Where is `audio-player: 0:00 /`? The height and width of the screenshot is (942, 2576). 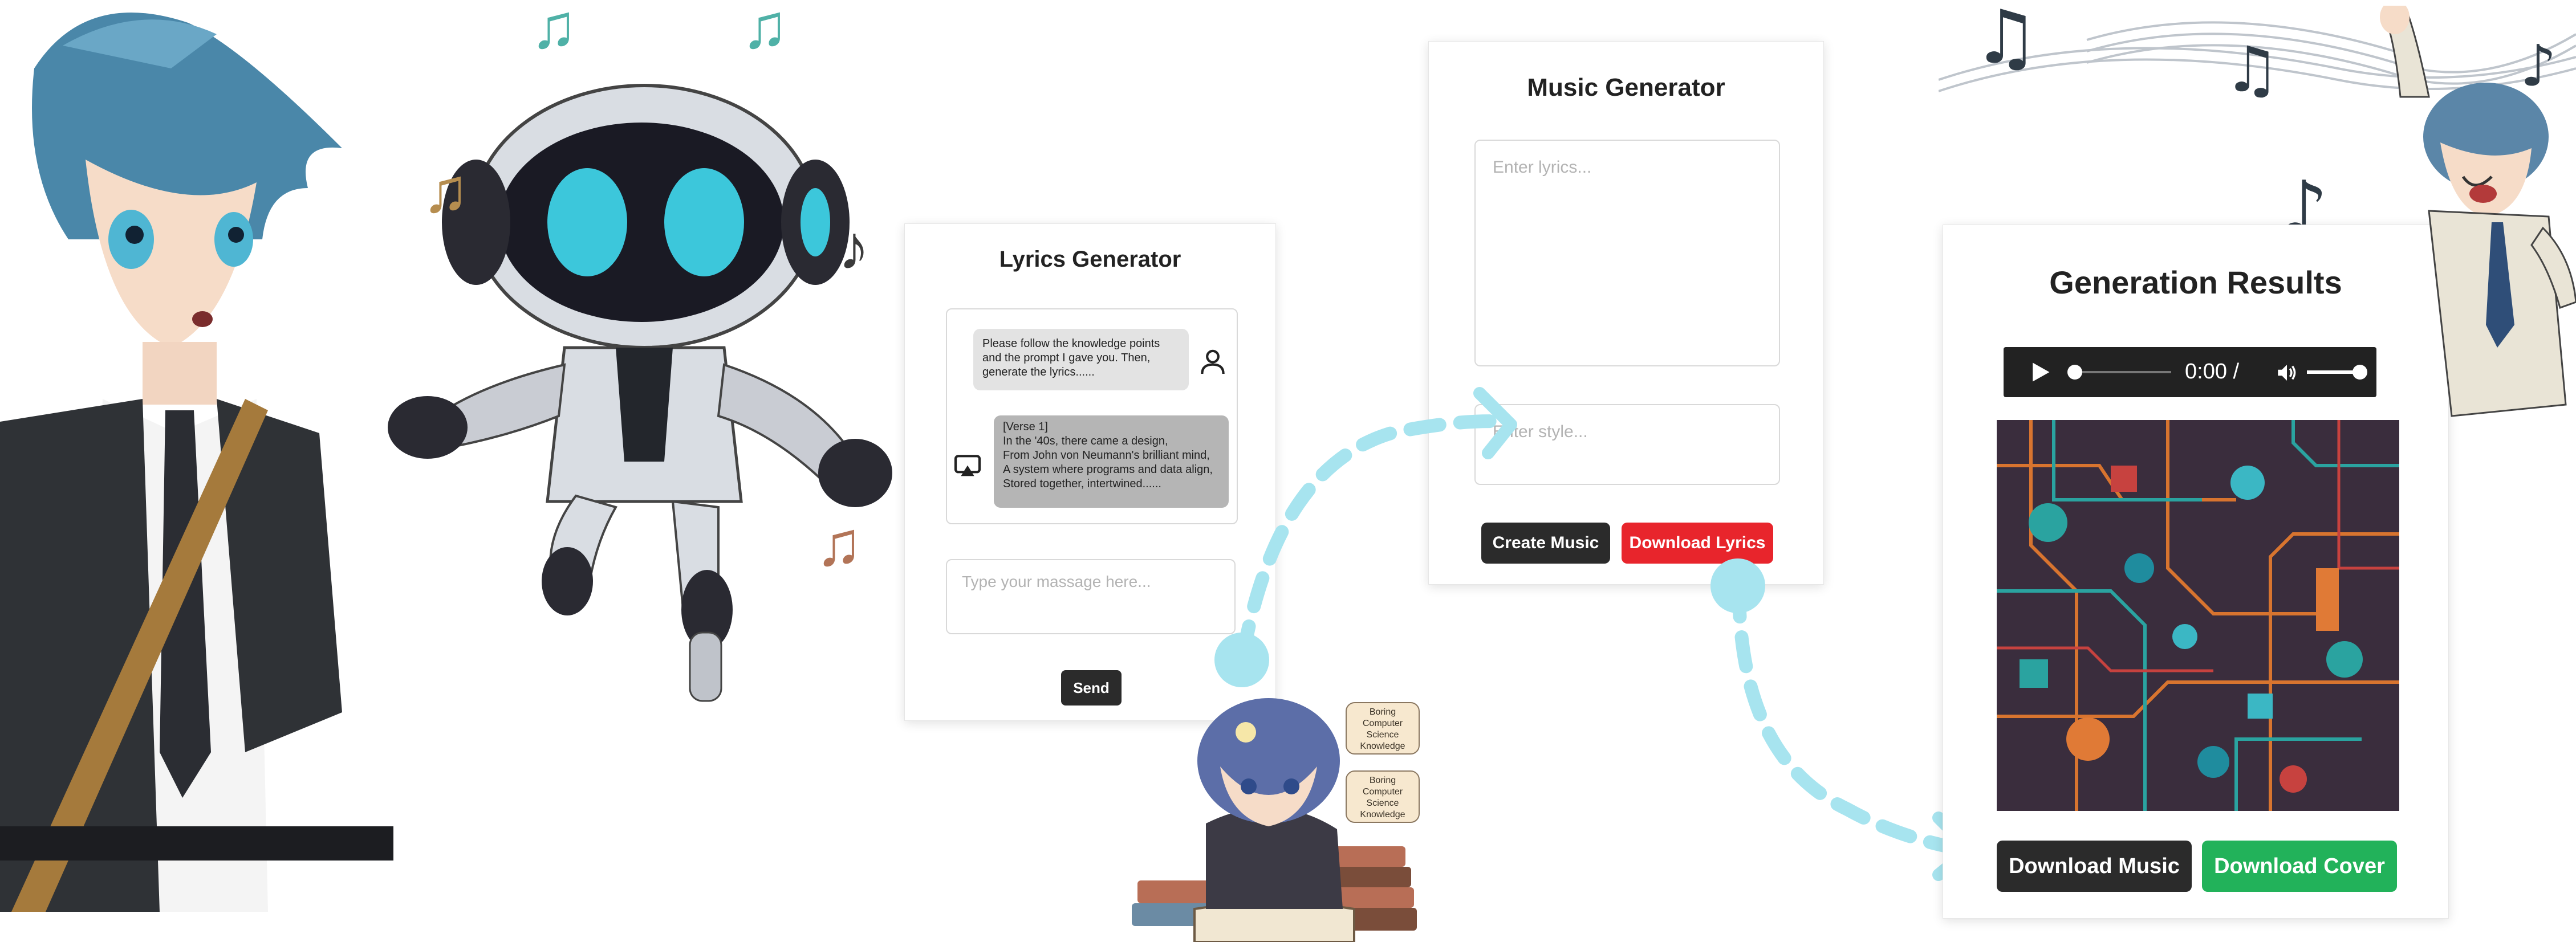 audio-player: 0:00 / is located at coordinates (2190, 372).